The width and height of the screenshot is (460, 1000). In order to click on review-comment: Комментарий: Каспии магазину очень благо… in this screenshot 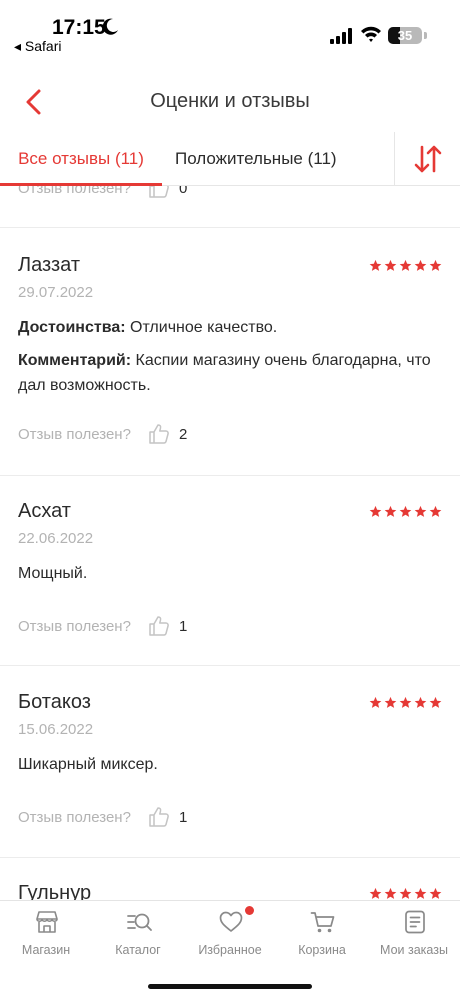, I will do `click(228, 373)`.